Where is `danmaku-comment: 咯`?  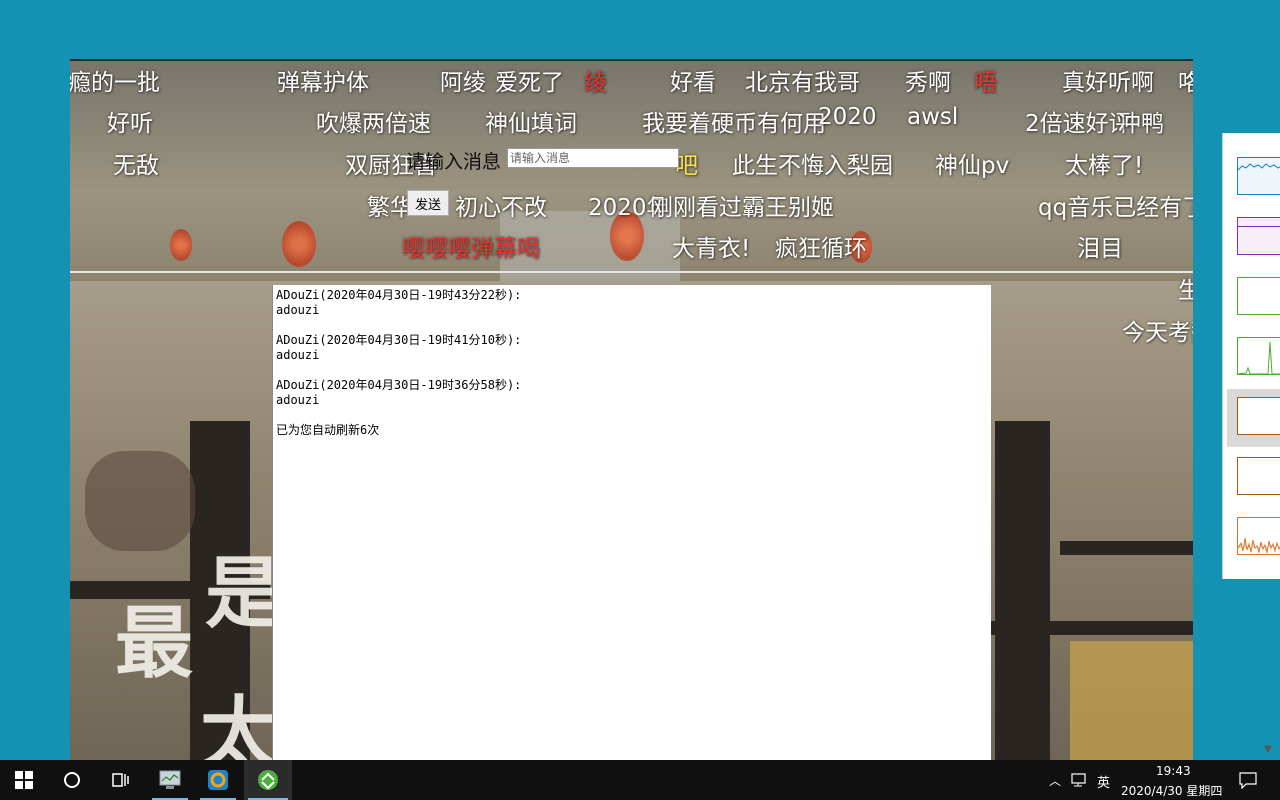
danmaku-comment: 咯 is located at coordinates (1185, 80).